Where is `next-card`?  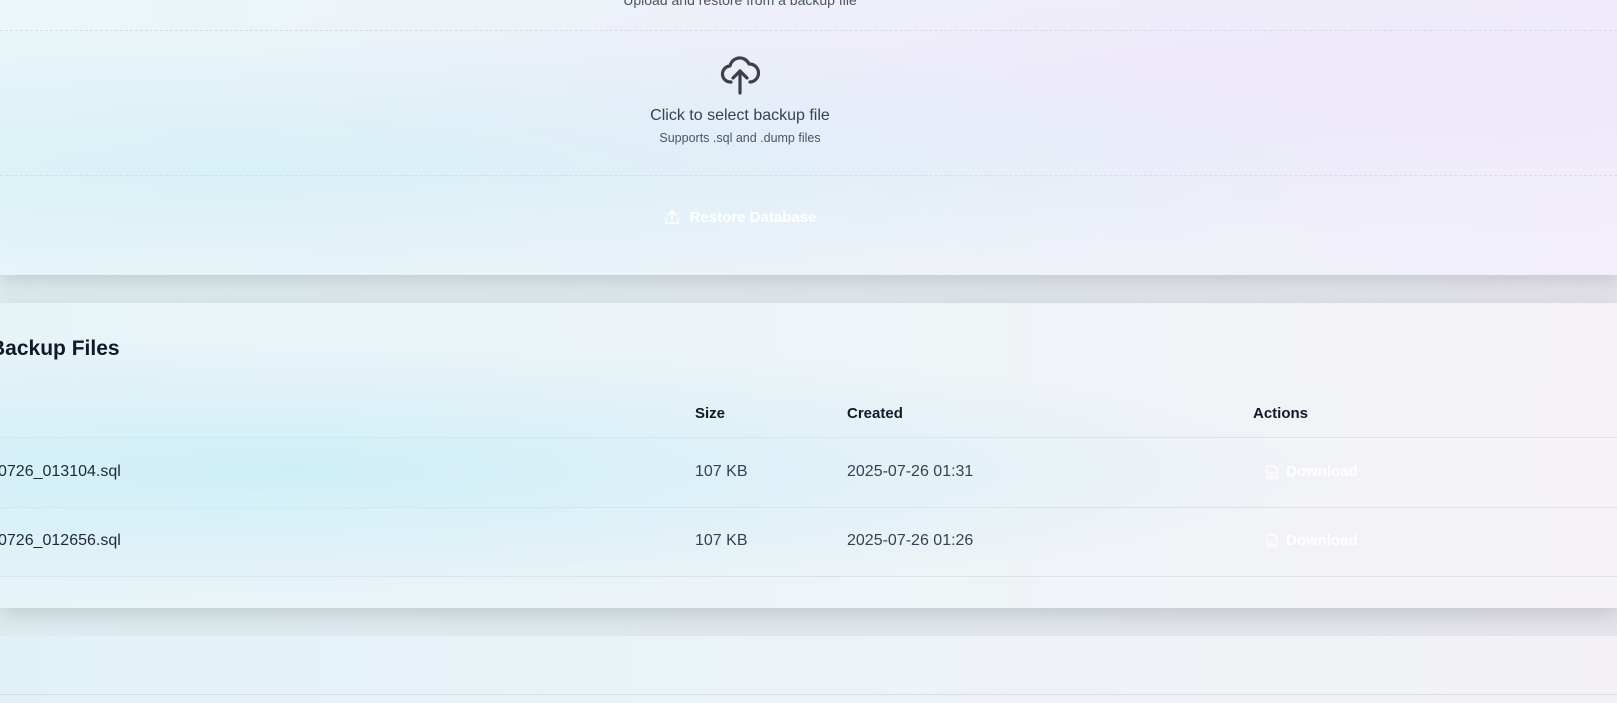
next-card is located at coordinates (808, 669).